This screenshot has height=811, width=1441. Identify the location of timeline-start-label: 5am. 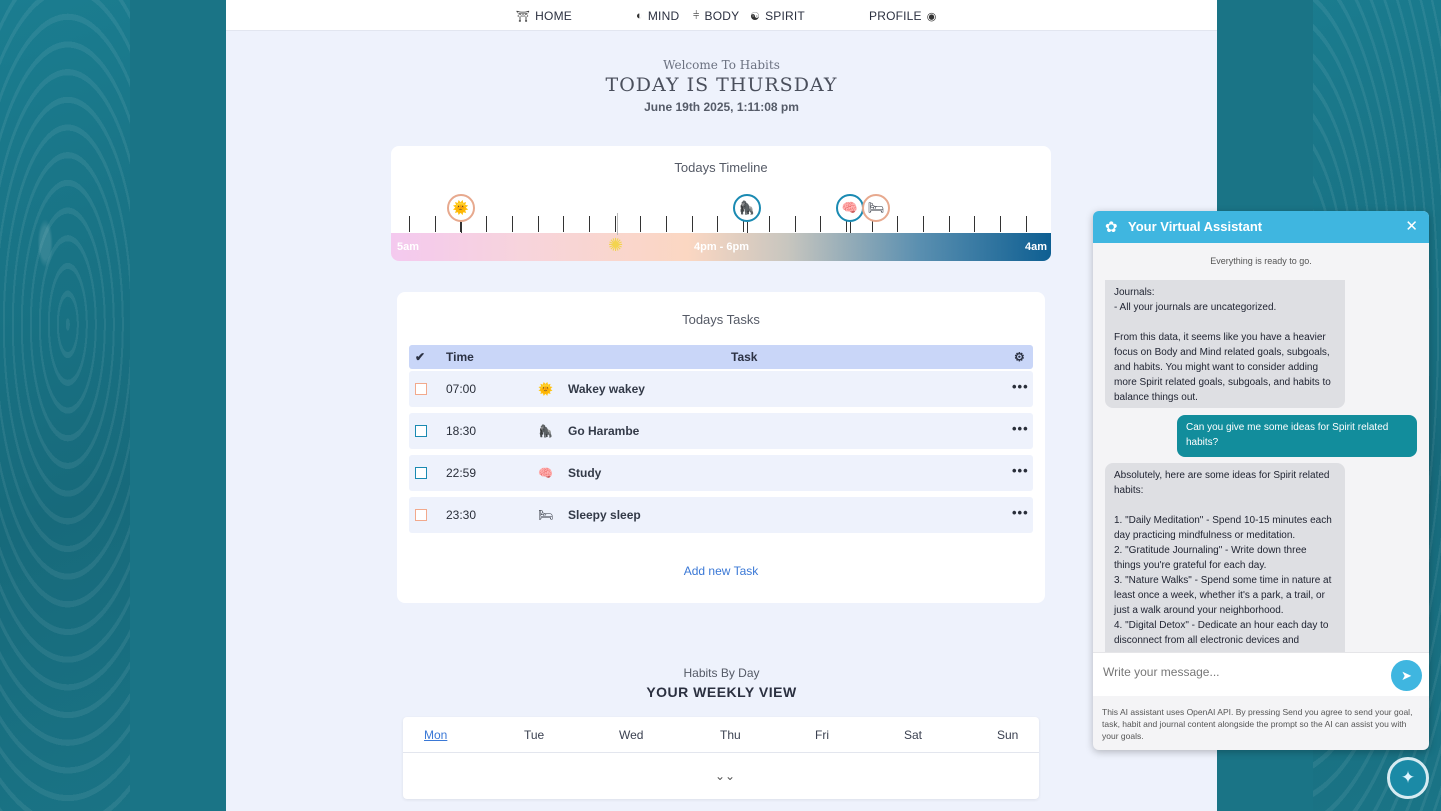
(408, 247).